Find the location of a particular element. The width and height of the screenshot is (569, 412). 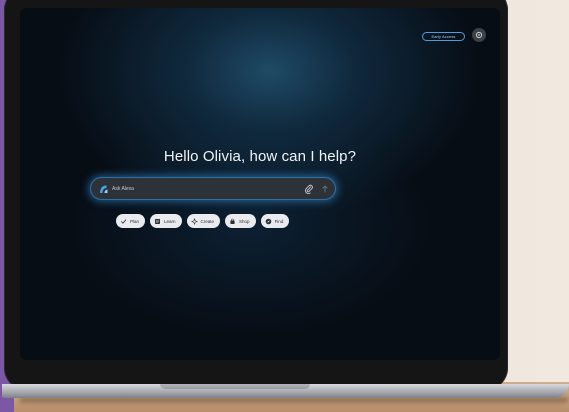

ask-alexa-input is located at coordinates (202, 189).